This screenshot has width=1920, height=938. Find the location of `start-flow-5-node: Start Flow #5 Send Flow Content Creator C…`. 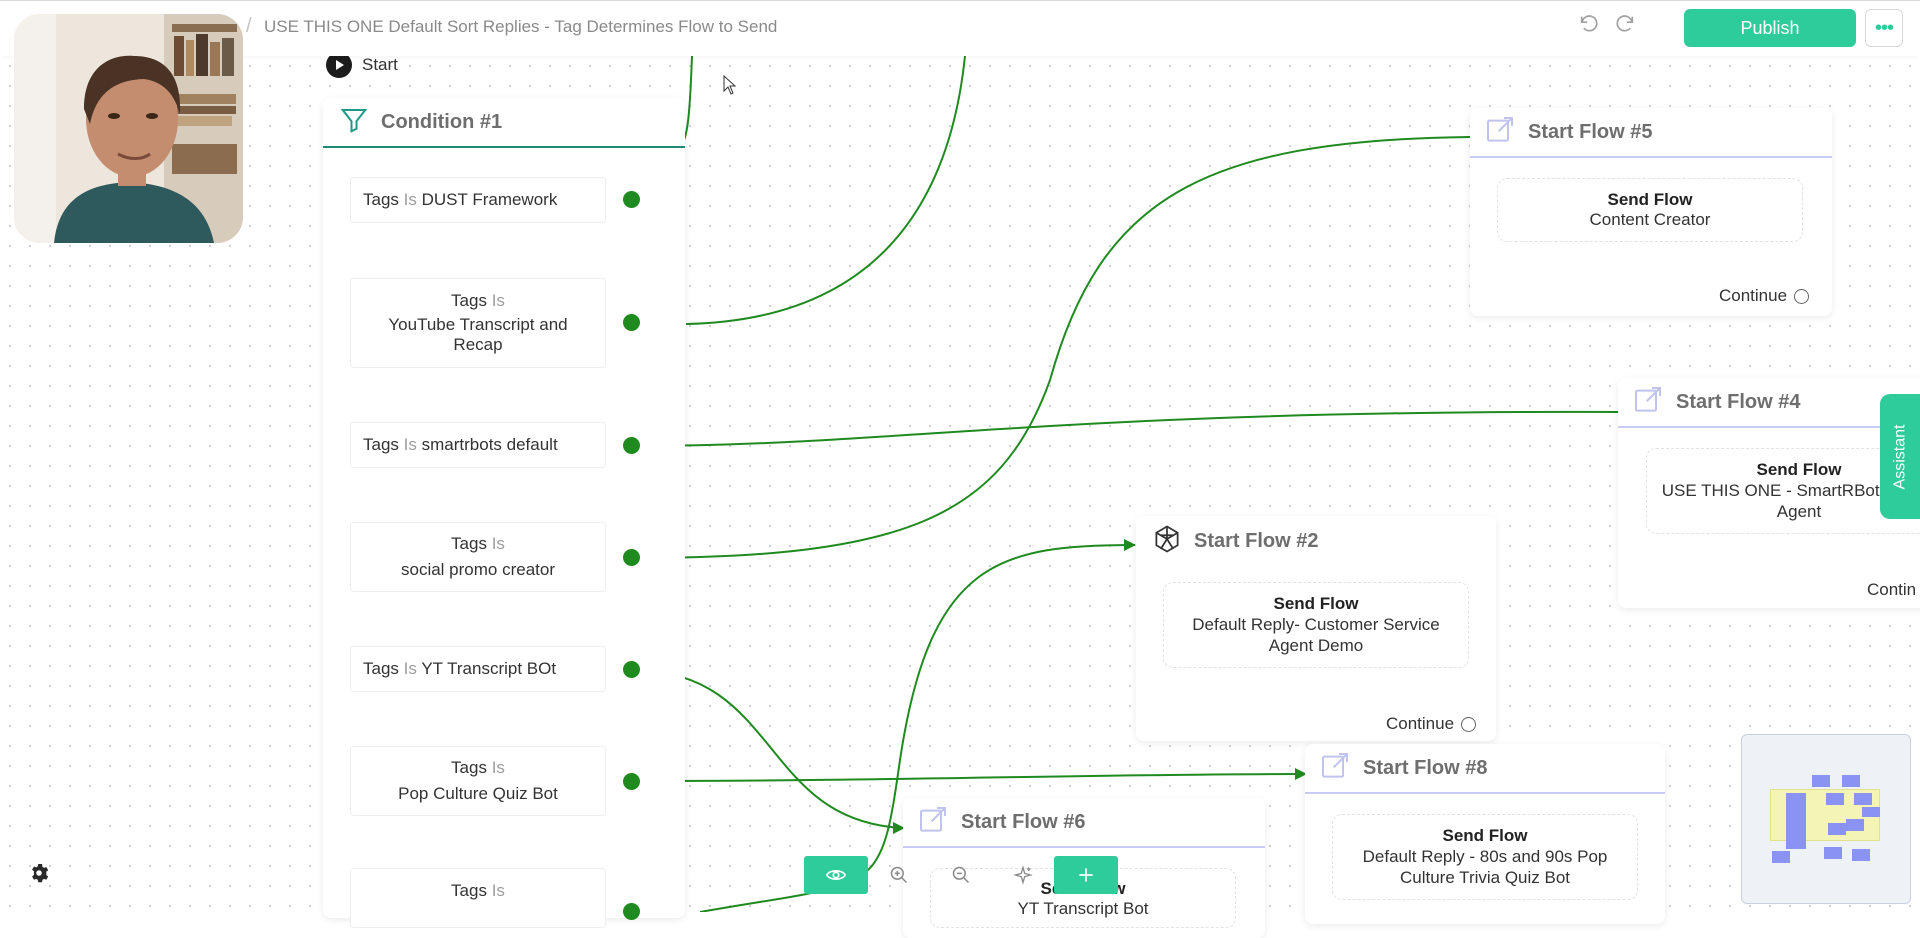

start-flow-5-node: Start Flow #5 Send Flow Content Creator C… is located at coordinates (1651, 212).